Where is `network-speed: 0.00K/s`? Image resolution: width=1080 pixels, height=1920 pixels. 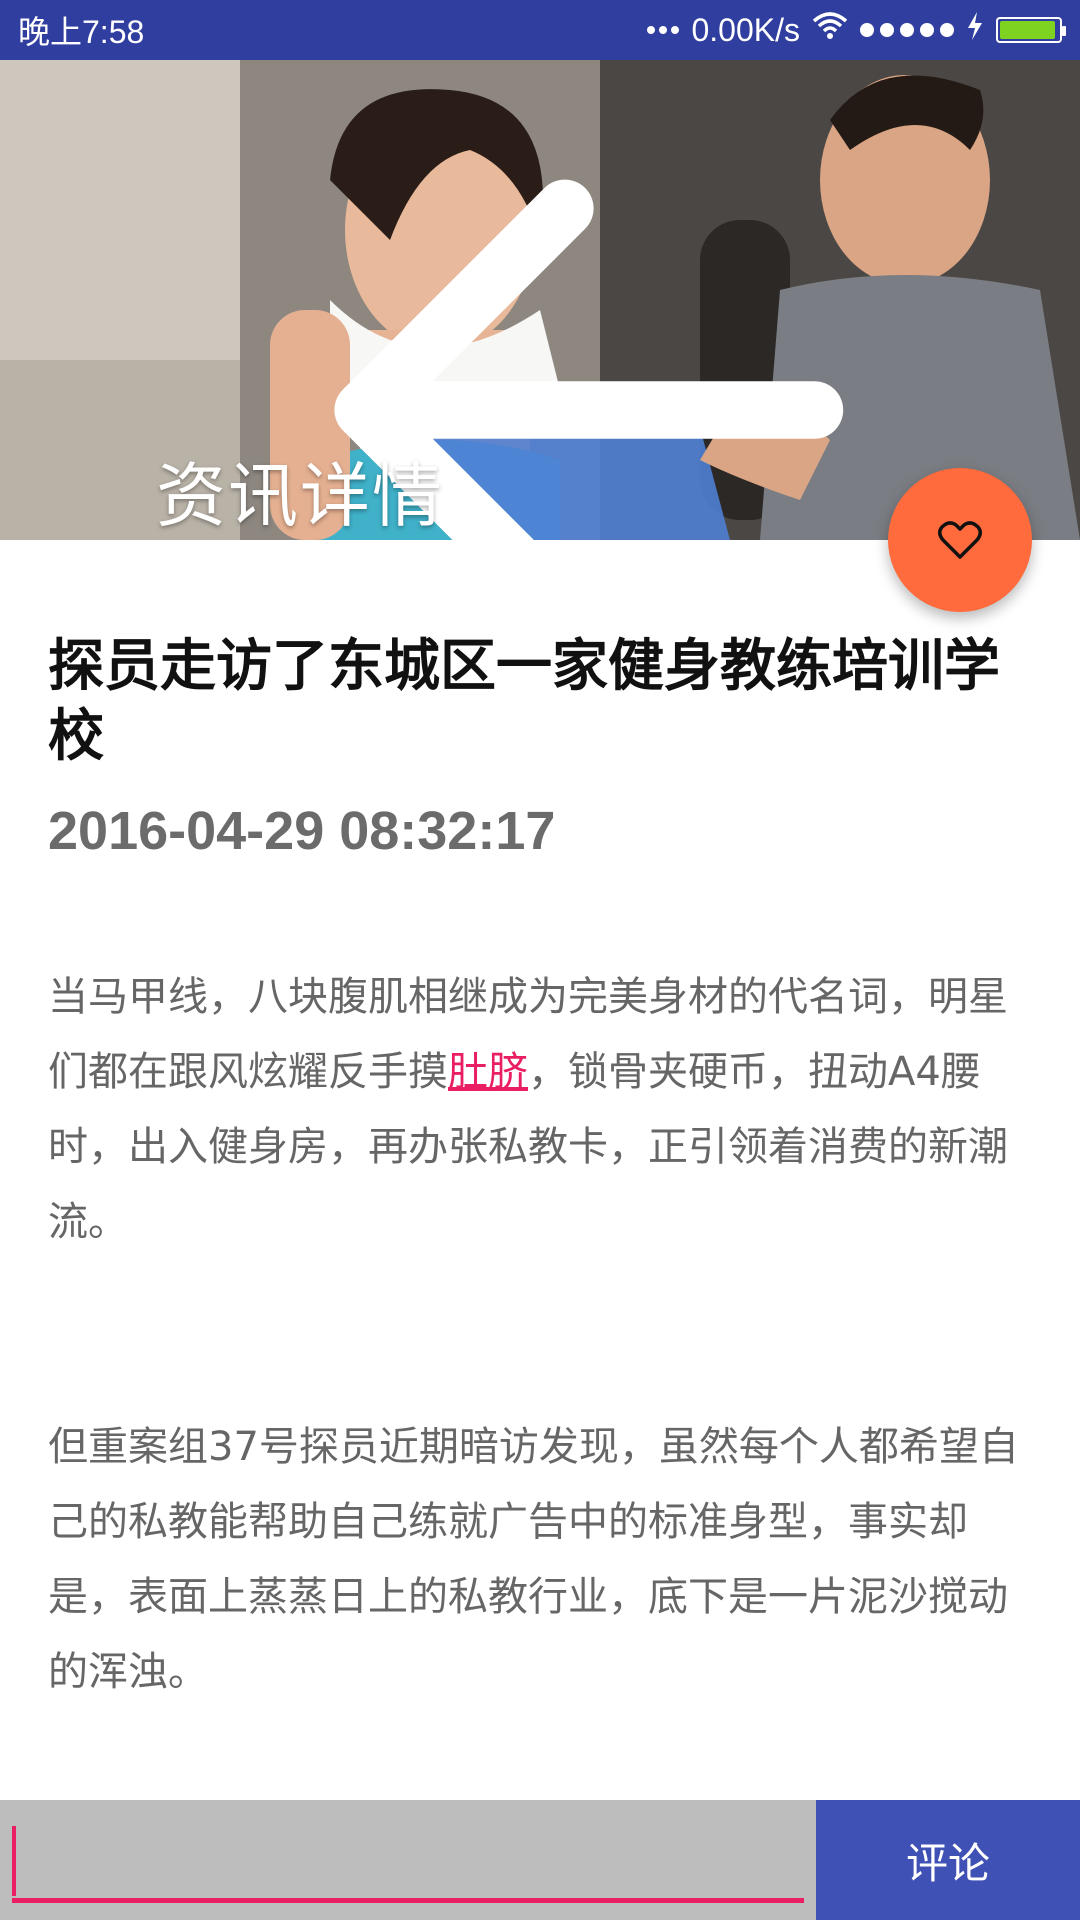 network-speed: 0.00K/s is located at coordinates (745, 29).